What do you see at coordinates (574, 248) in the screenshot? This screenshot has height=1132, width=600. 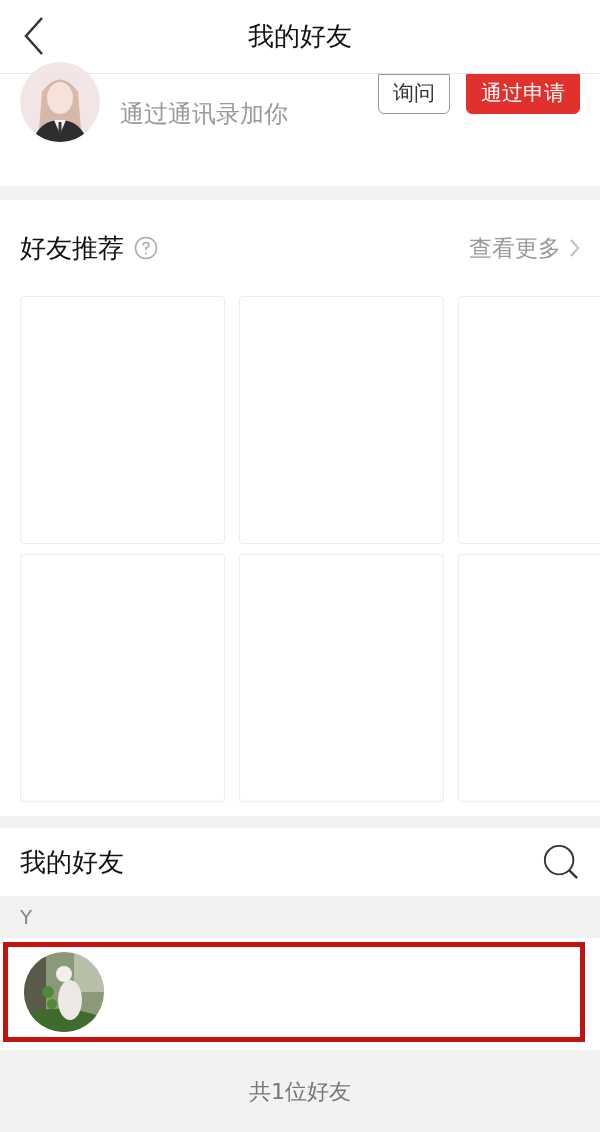 I see `chevron-right-icon` at bounding box center [574, 248].